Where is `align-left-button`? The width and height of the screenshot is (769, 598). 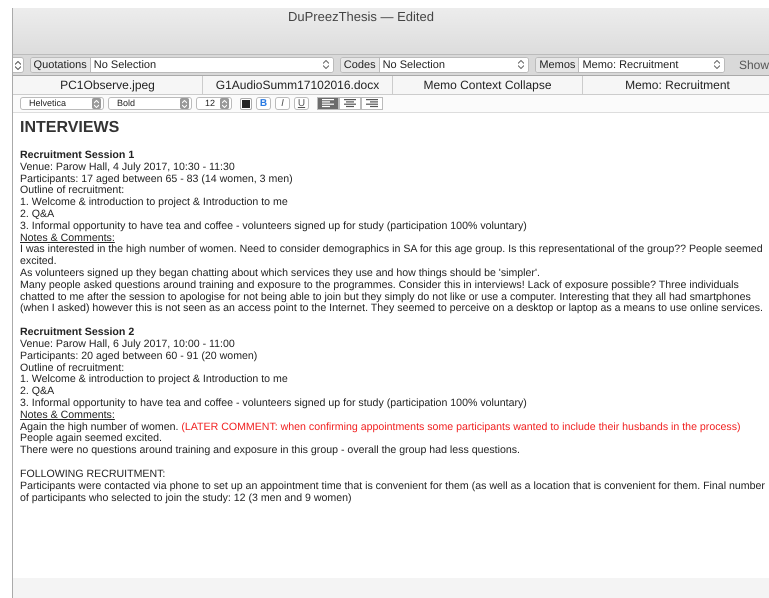 align-left-button is located at coordinates (328, 103).